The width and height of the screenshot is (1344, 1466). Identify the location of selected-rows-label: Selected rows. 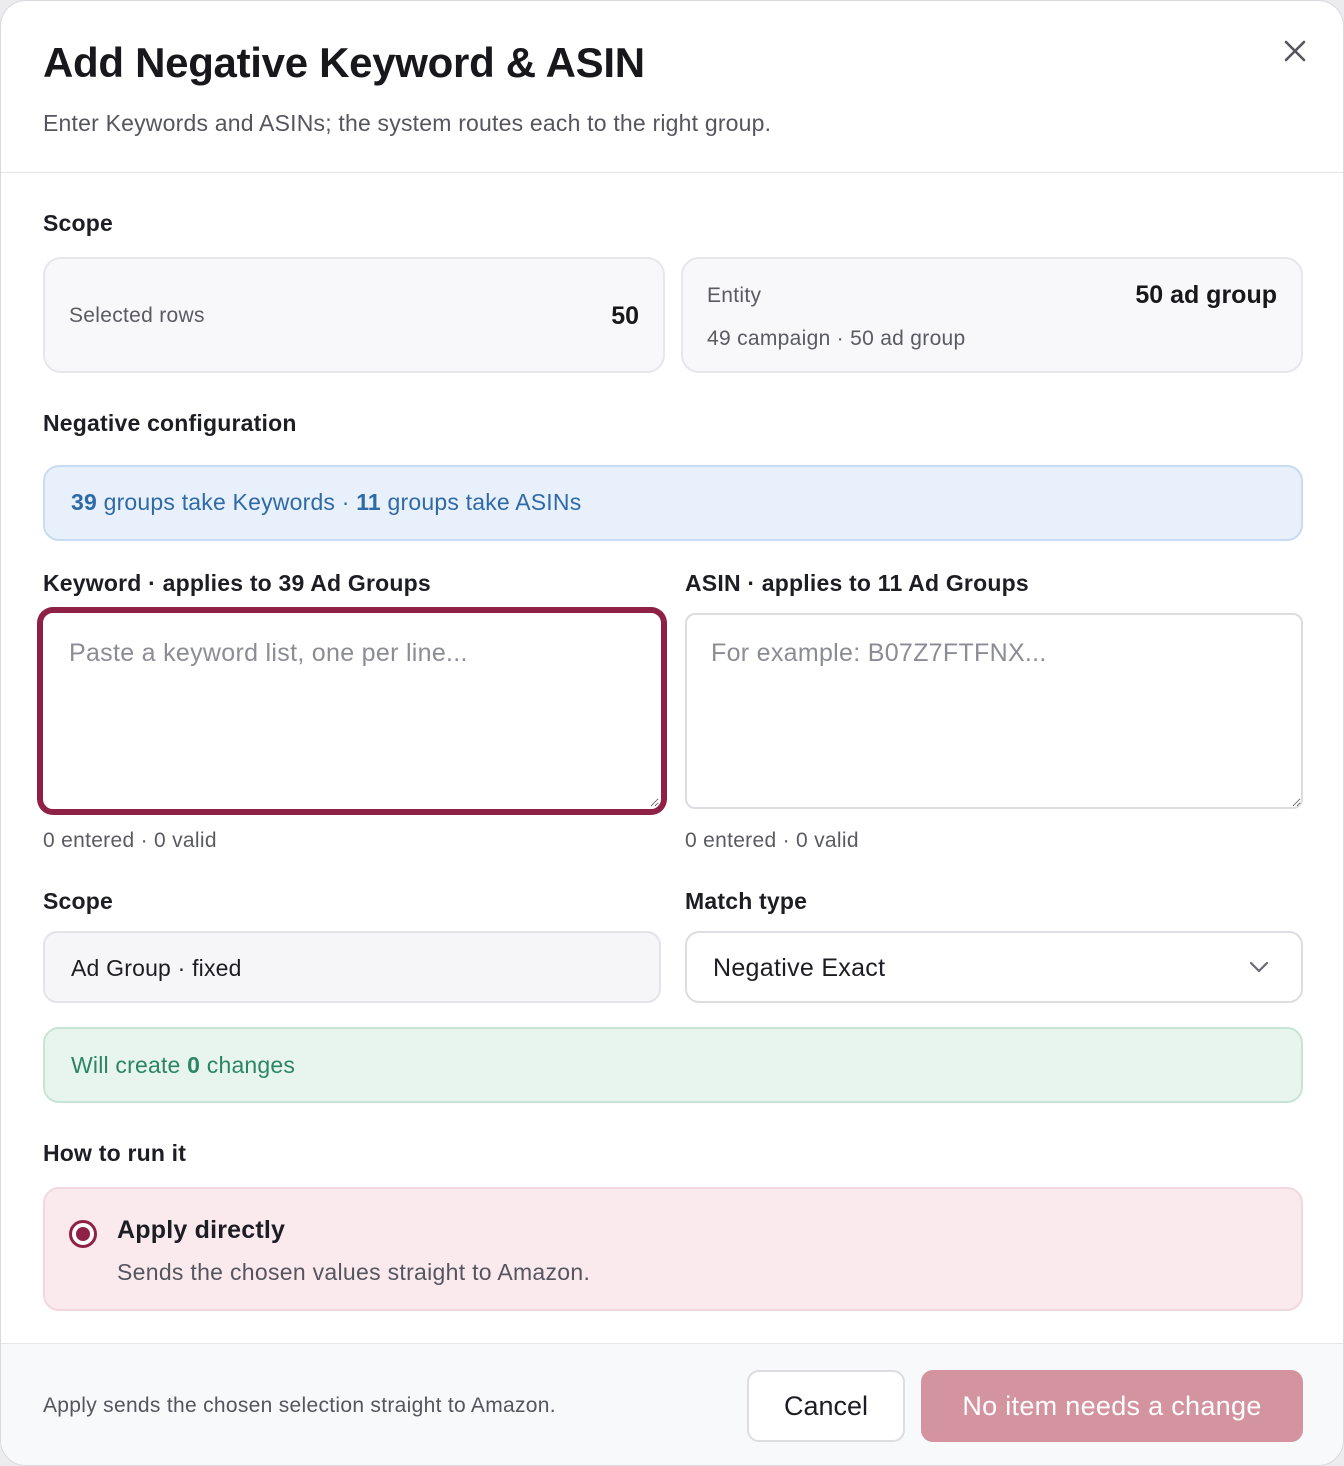
(137, 315).